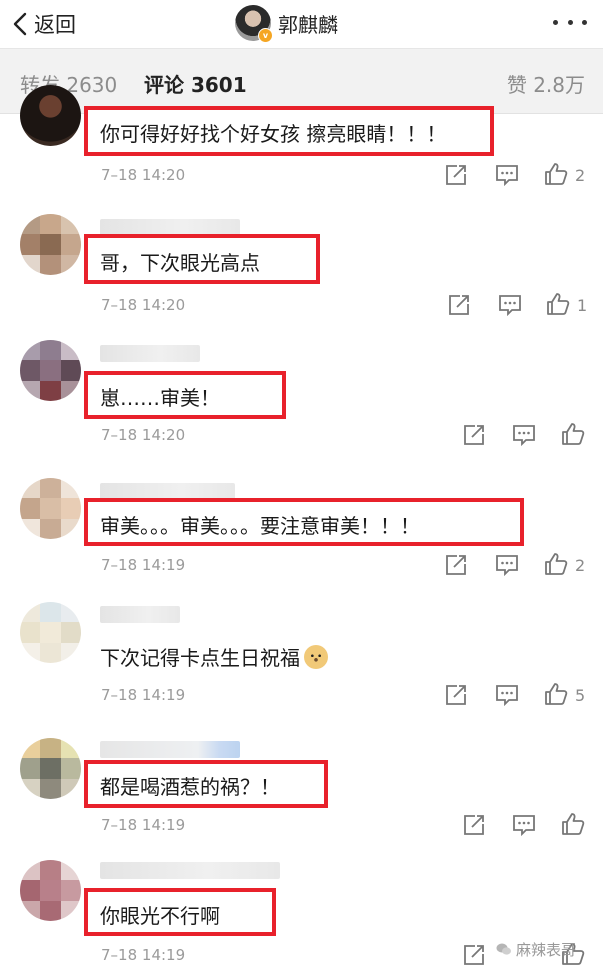 This screenshot has width=603, height=972. Describe the element at coordinates (160, 916) in the screenshot. I see `comment-text: 你眼光不行啊` at that location.